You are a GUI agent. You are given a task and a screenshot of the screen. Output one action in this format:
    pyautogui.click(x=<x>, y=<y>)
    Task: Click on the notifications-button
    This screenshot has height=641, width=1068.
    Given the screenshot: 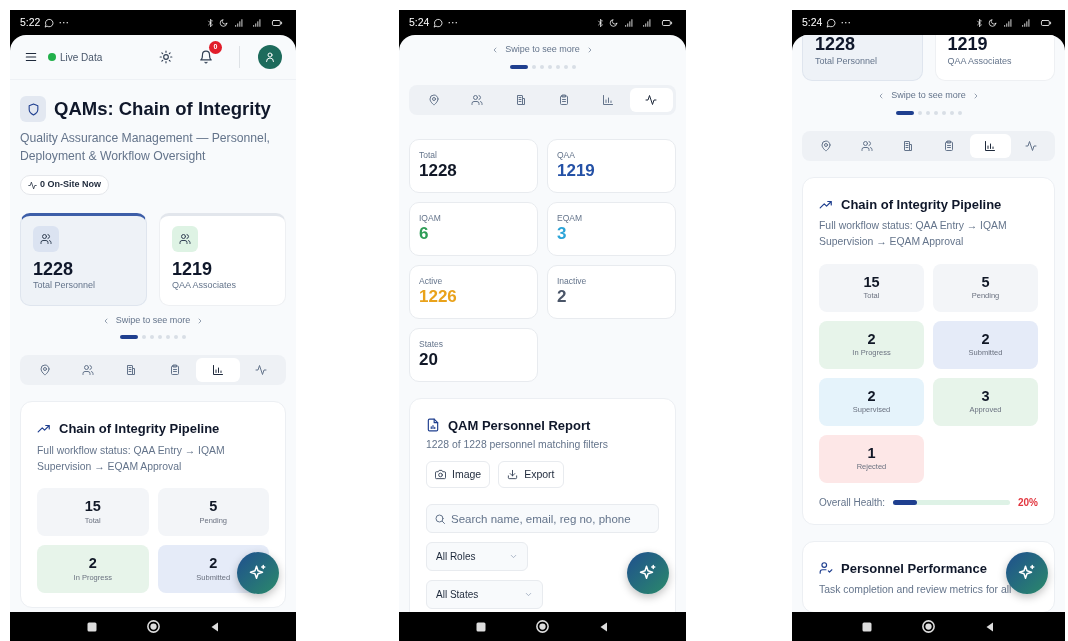 What is the action you would take?
    pyautogui.click(x=206, y=57)
    